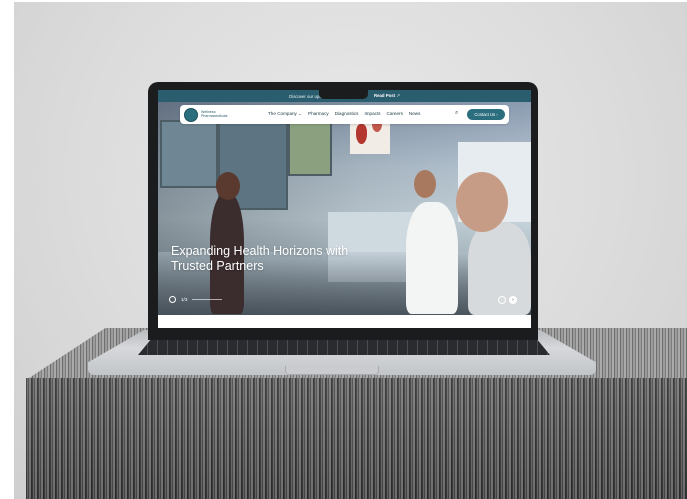 The image size is (687, 499). Describe the element at coordinates (502, 300) in the screenshot. I see `chevron-left-icon: ‹` at that location.